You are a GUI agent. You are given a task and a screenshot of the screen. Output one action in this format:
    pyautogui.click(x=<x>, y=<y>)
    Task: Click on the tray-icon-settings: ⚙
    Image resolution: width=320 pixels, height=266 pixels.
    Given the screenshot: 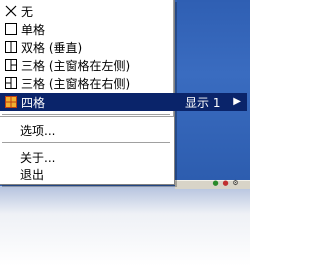 What is the action you would take?
    pyautogui.click(x=235, y=183)
    